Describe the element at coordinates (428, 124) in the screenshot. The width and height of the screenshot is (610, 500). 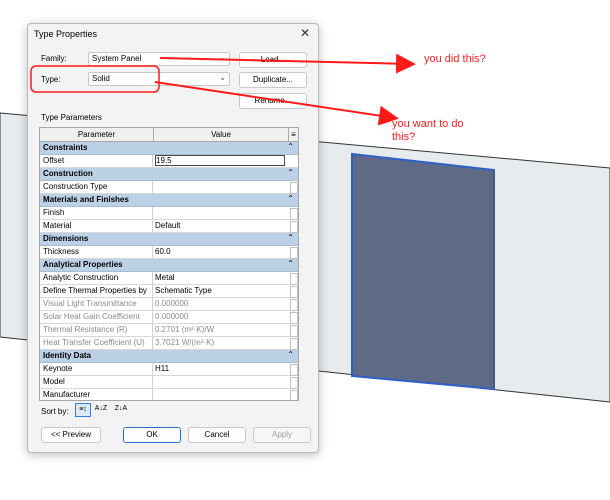
I see `annotation-note-2: you want to do` at that location.